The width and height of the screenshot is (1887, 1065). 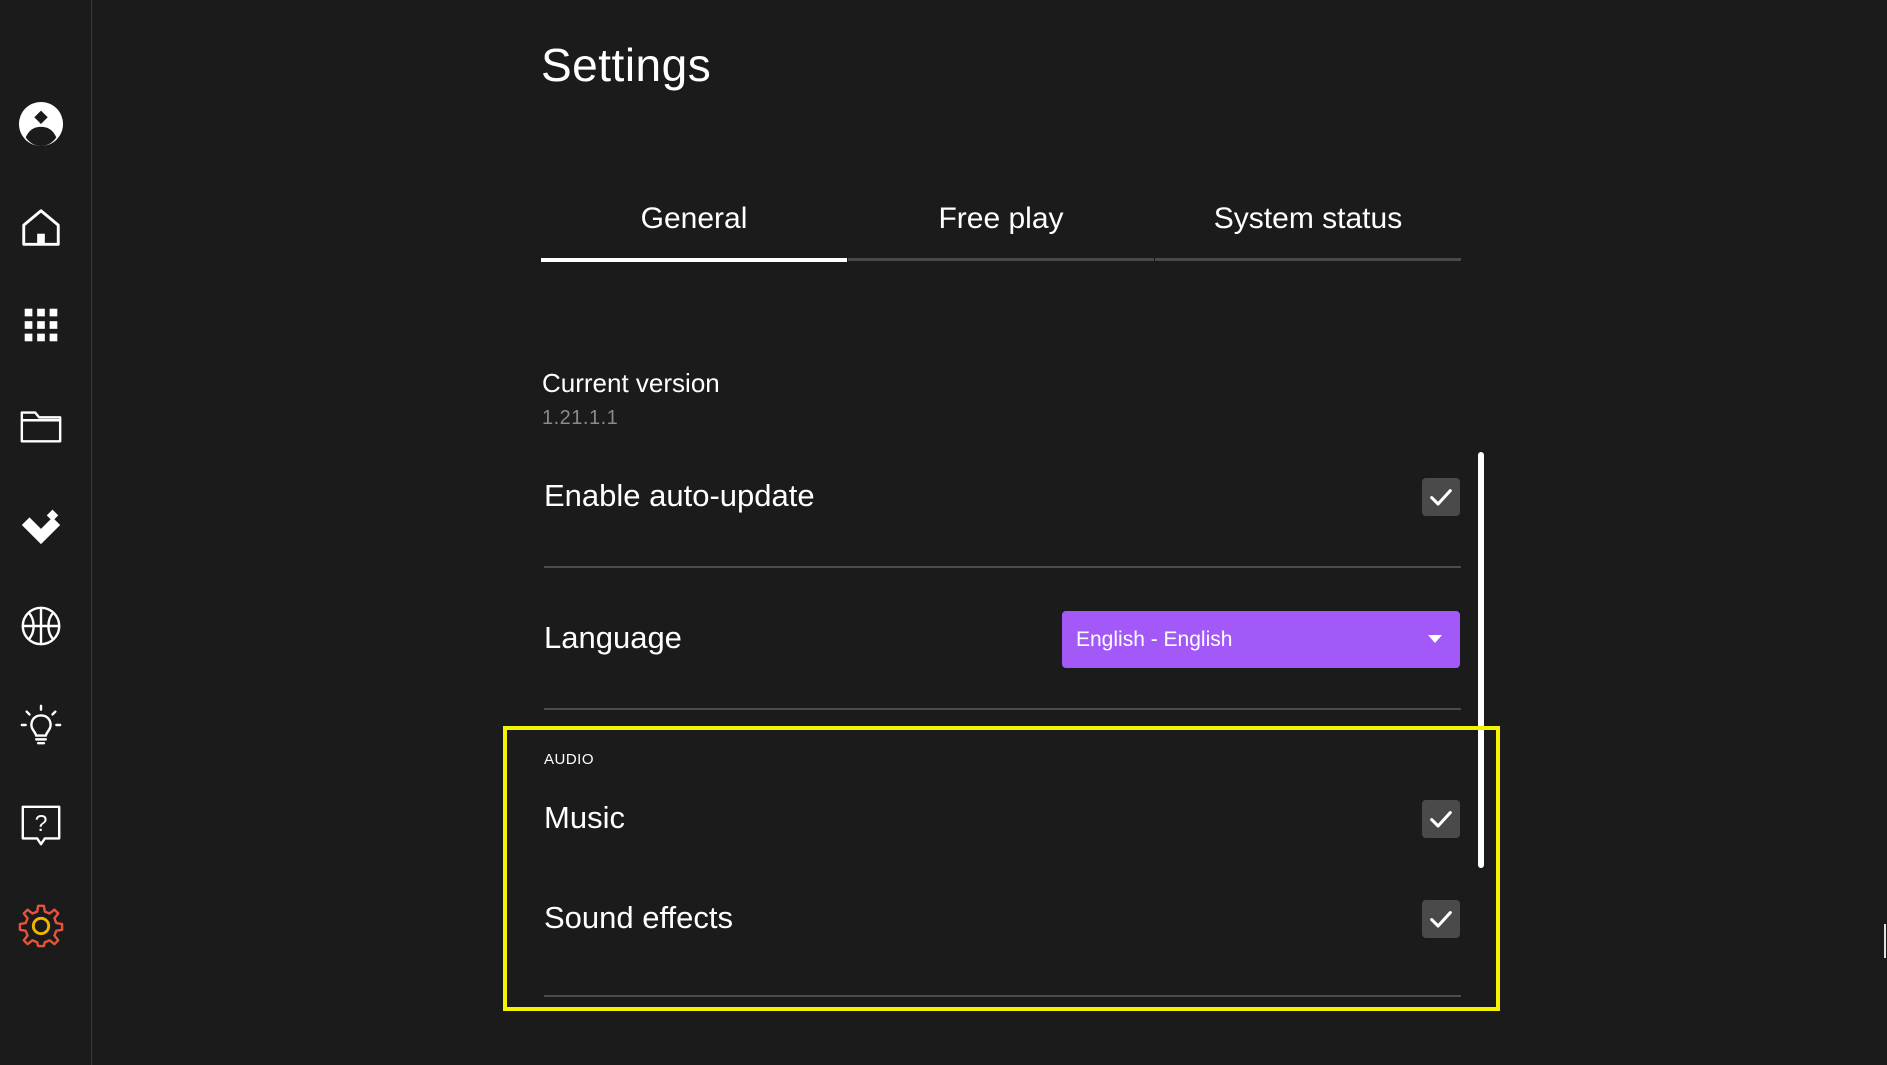 I want to click on language-selected-value: English - English, so click(x=1154, y=639).